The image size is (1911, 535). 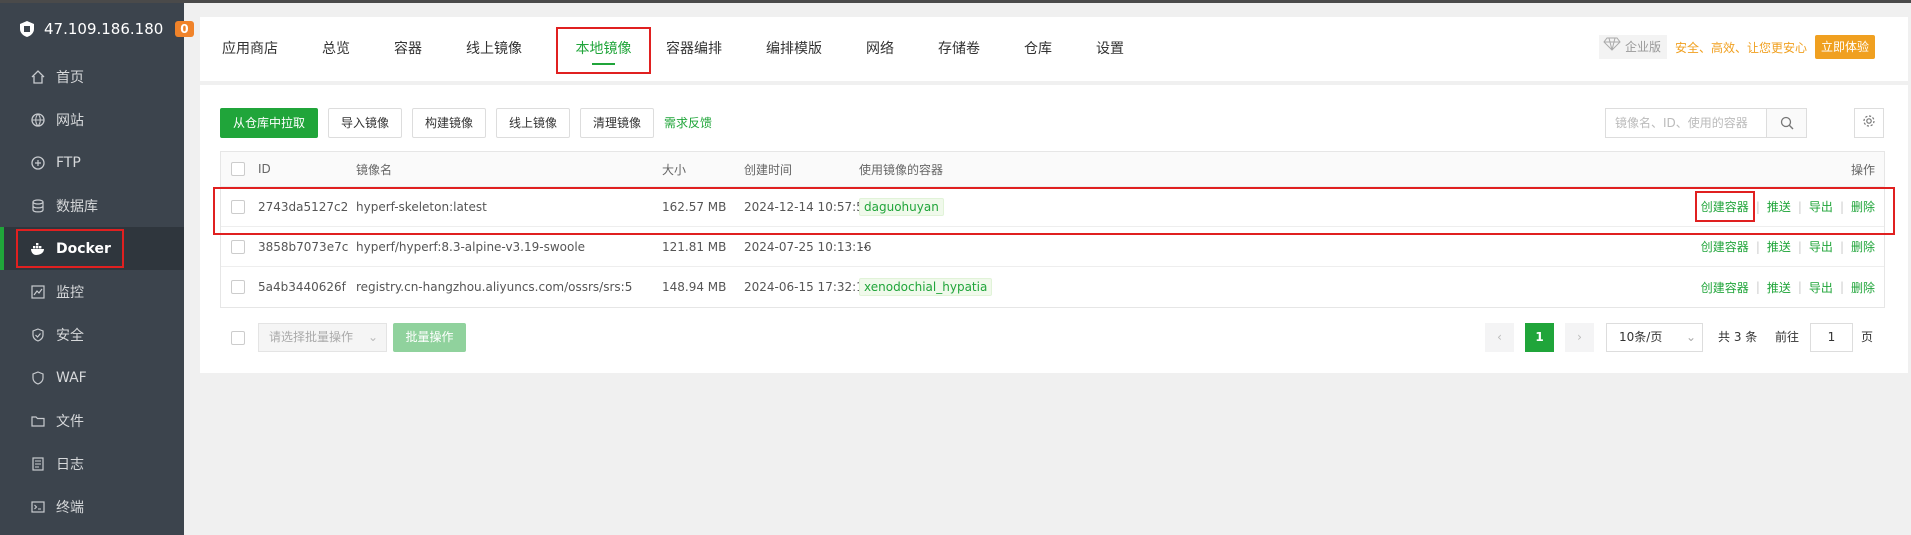 I want to click on page-number: 1, so click(x=1539, y=337).